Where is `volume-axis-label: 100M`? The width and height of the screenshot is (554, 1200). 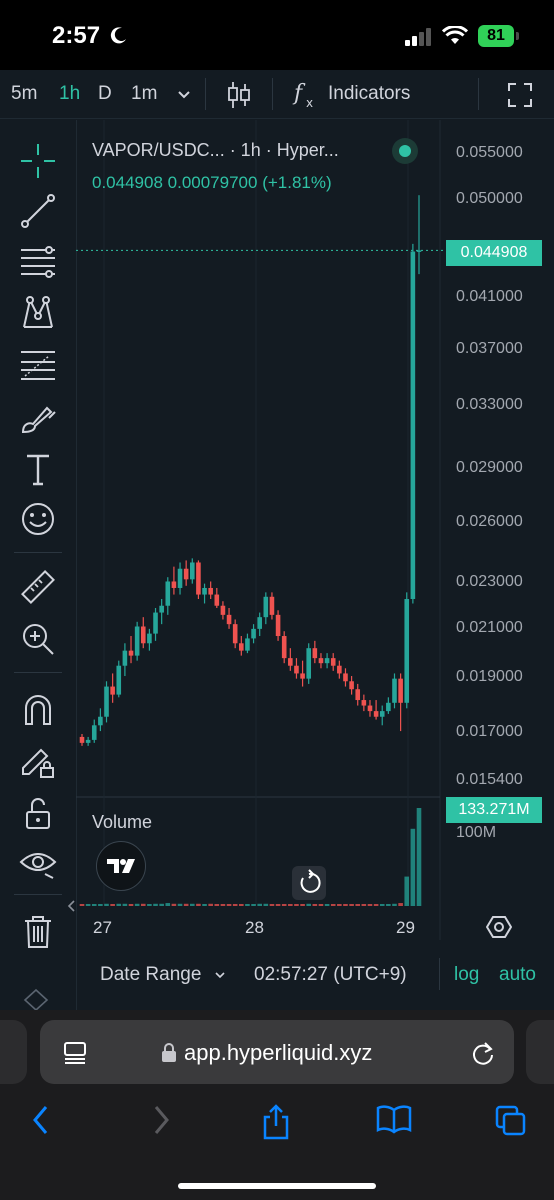 volume-axis-label: 100M is located at coordinates (476, 832).